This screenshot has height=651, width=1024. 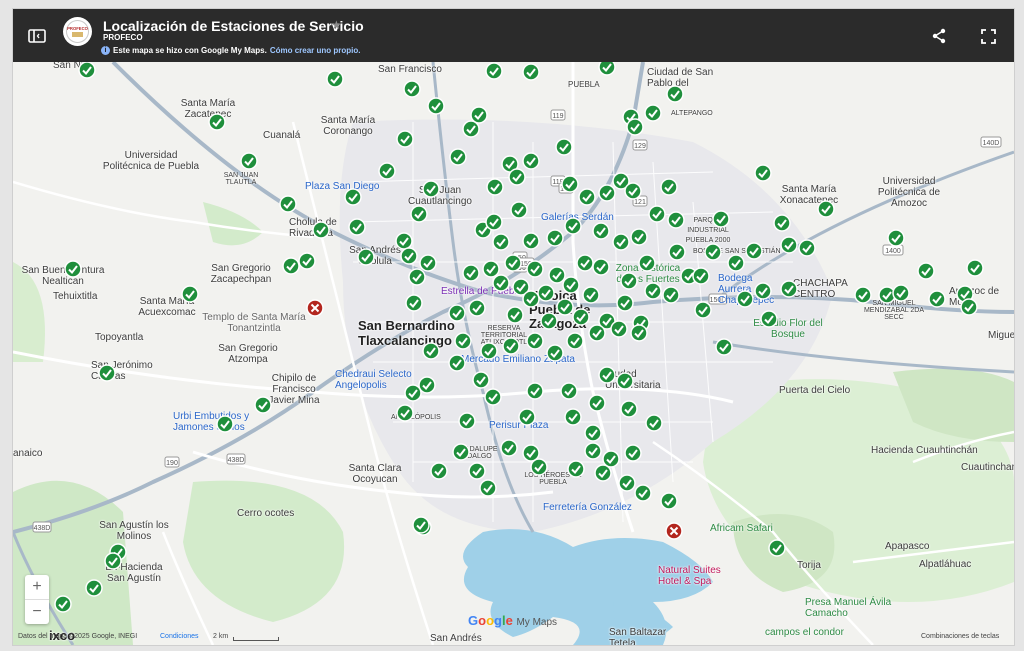 I want to click on fullscreen-button, so click(x=988, y=36).